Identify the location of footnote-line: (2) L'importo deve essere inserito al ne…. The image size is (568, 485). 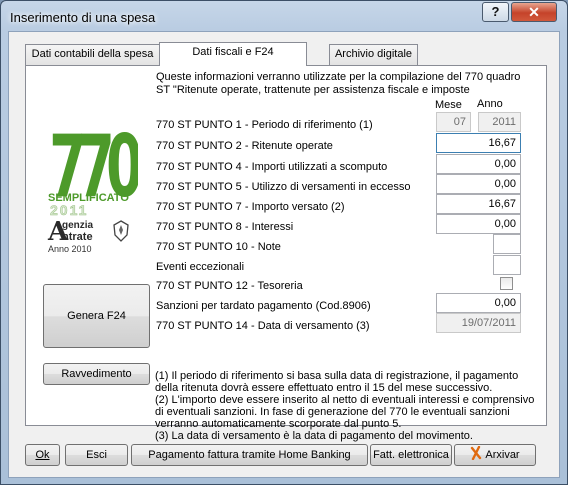
(345, 400).